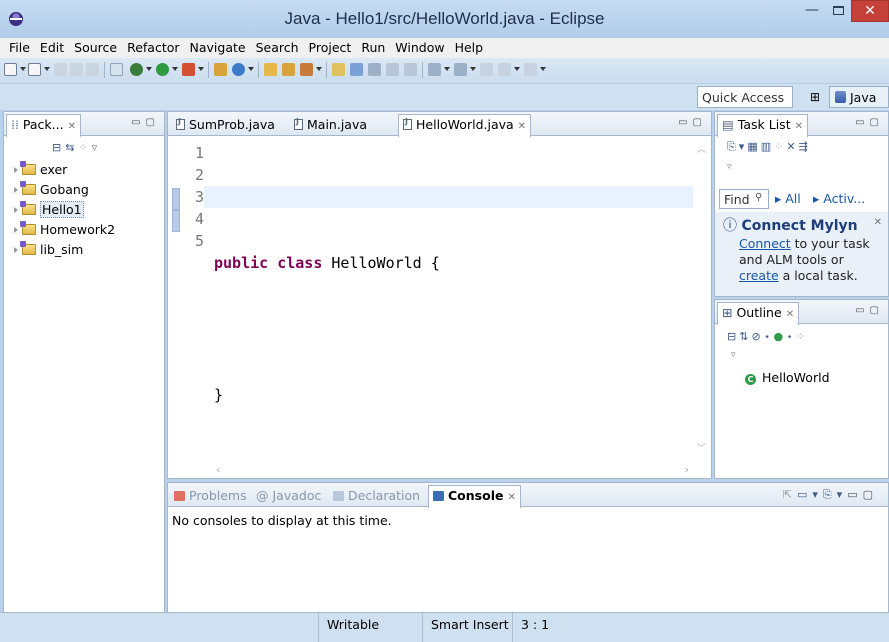 The height and width of the screenshot is (642, 889). I want to click on next-annotation-dropdown-icon, so click(447, 69).